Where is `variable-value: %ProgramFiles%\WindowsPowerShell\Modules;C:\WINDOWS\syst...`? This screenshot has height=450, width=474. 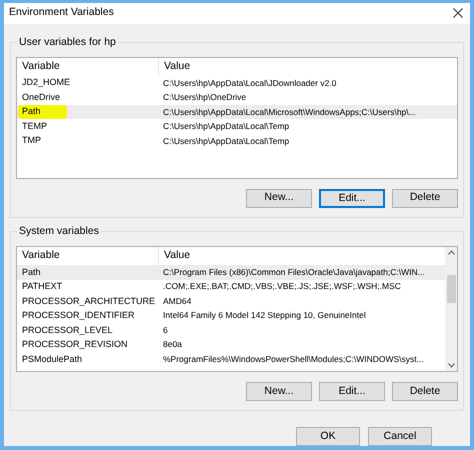
variable-value: %ProgramFiles%\WindowsPowerShell\Modules;C:\WINDOWS\syst... is located at coordinates (293, 359).